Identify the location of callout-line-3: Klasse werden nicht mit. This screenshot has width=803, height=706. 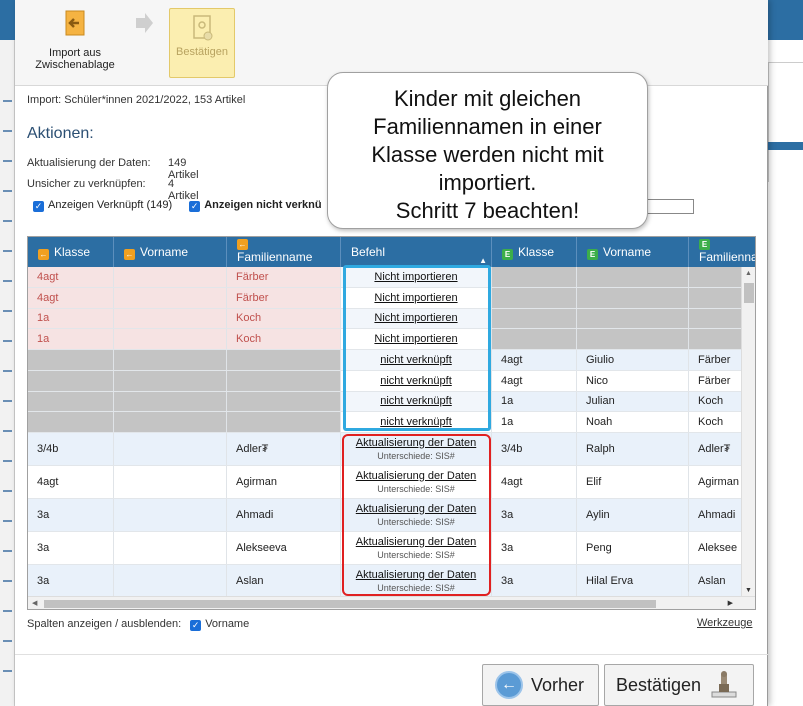
(487, 154).